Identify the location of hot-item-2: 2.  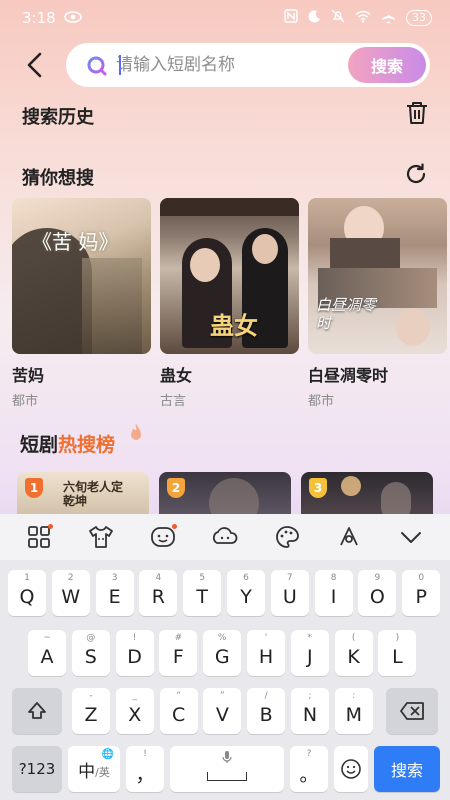
(225, 494).